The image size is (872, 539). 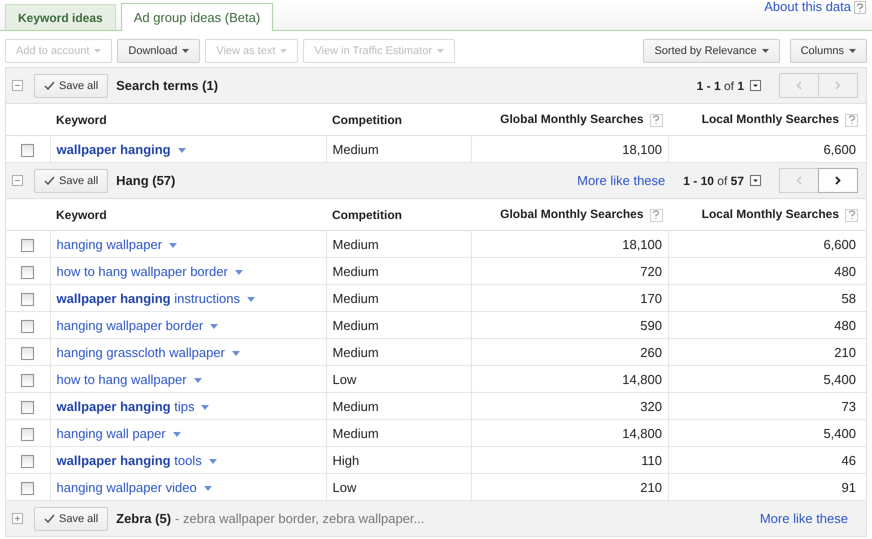 I want to click on toolbar-button: Download, so click(x=158, y=51).